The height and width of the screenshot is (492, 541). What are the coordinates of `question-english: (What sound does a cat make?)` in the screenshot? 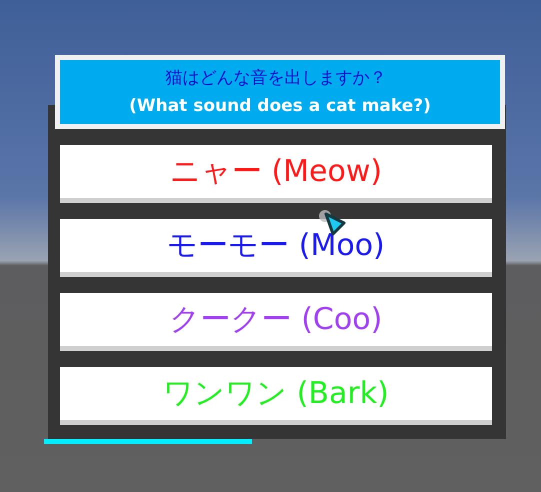 It's located at (280, 106).